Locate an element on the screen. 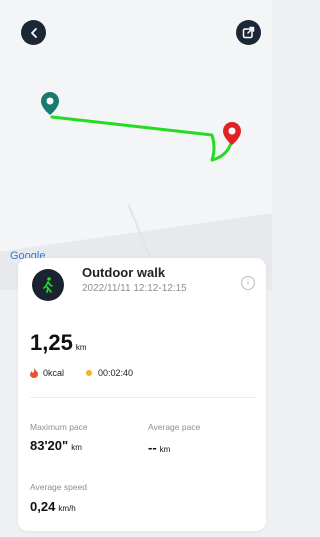  max-pace-label: Maximum pace is located at coordinates (59, 427).